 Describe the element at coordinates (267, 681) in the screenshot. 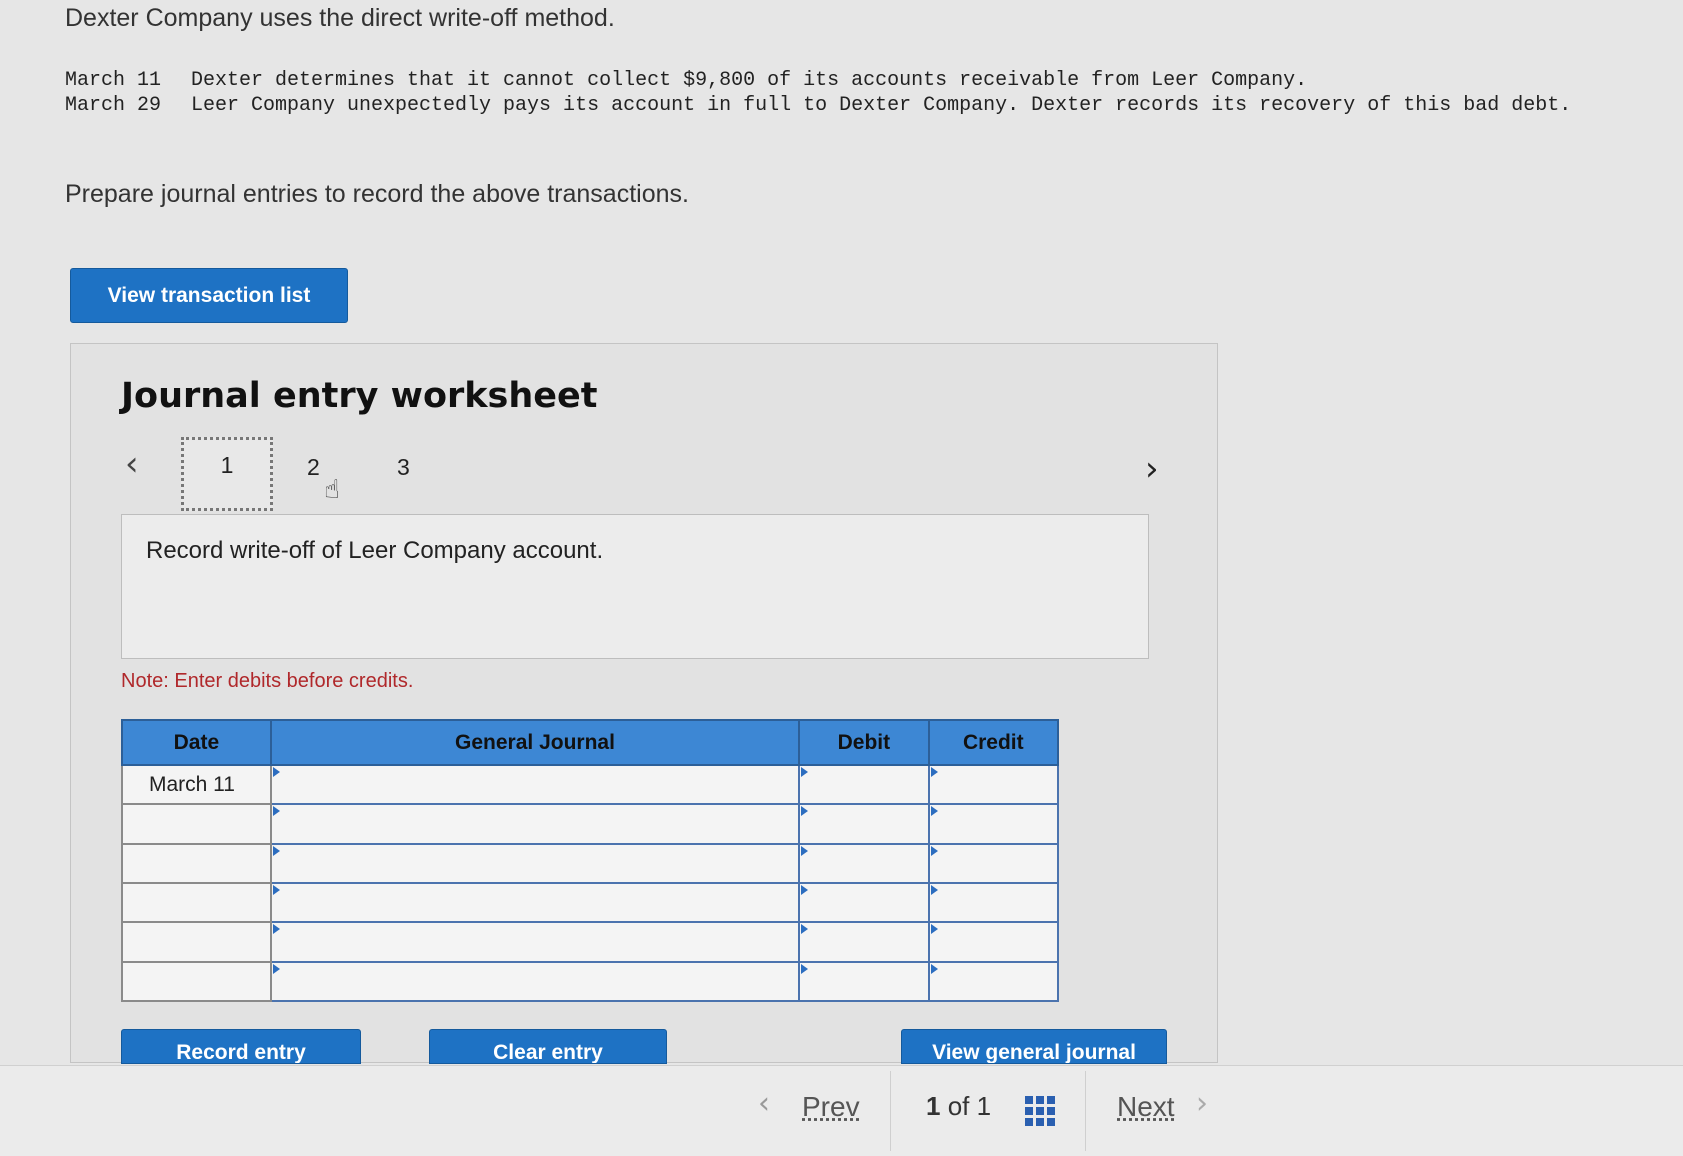

I see `entry-note: Note: Enter debits before credits.` at that location.